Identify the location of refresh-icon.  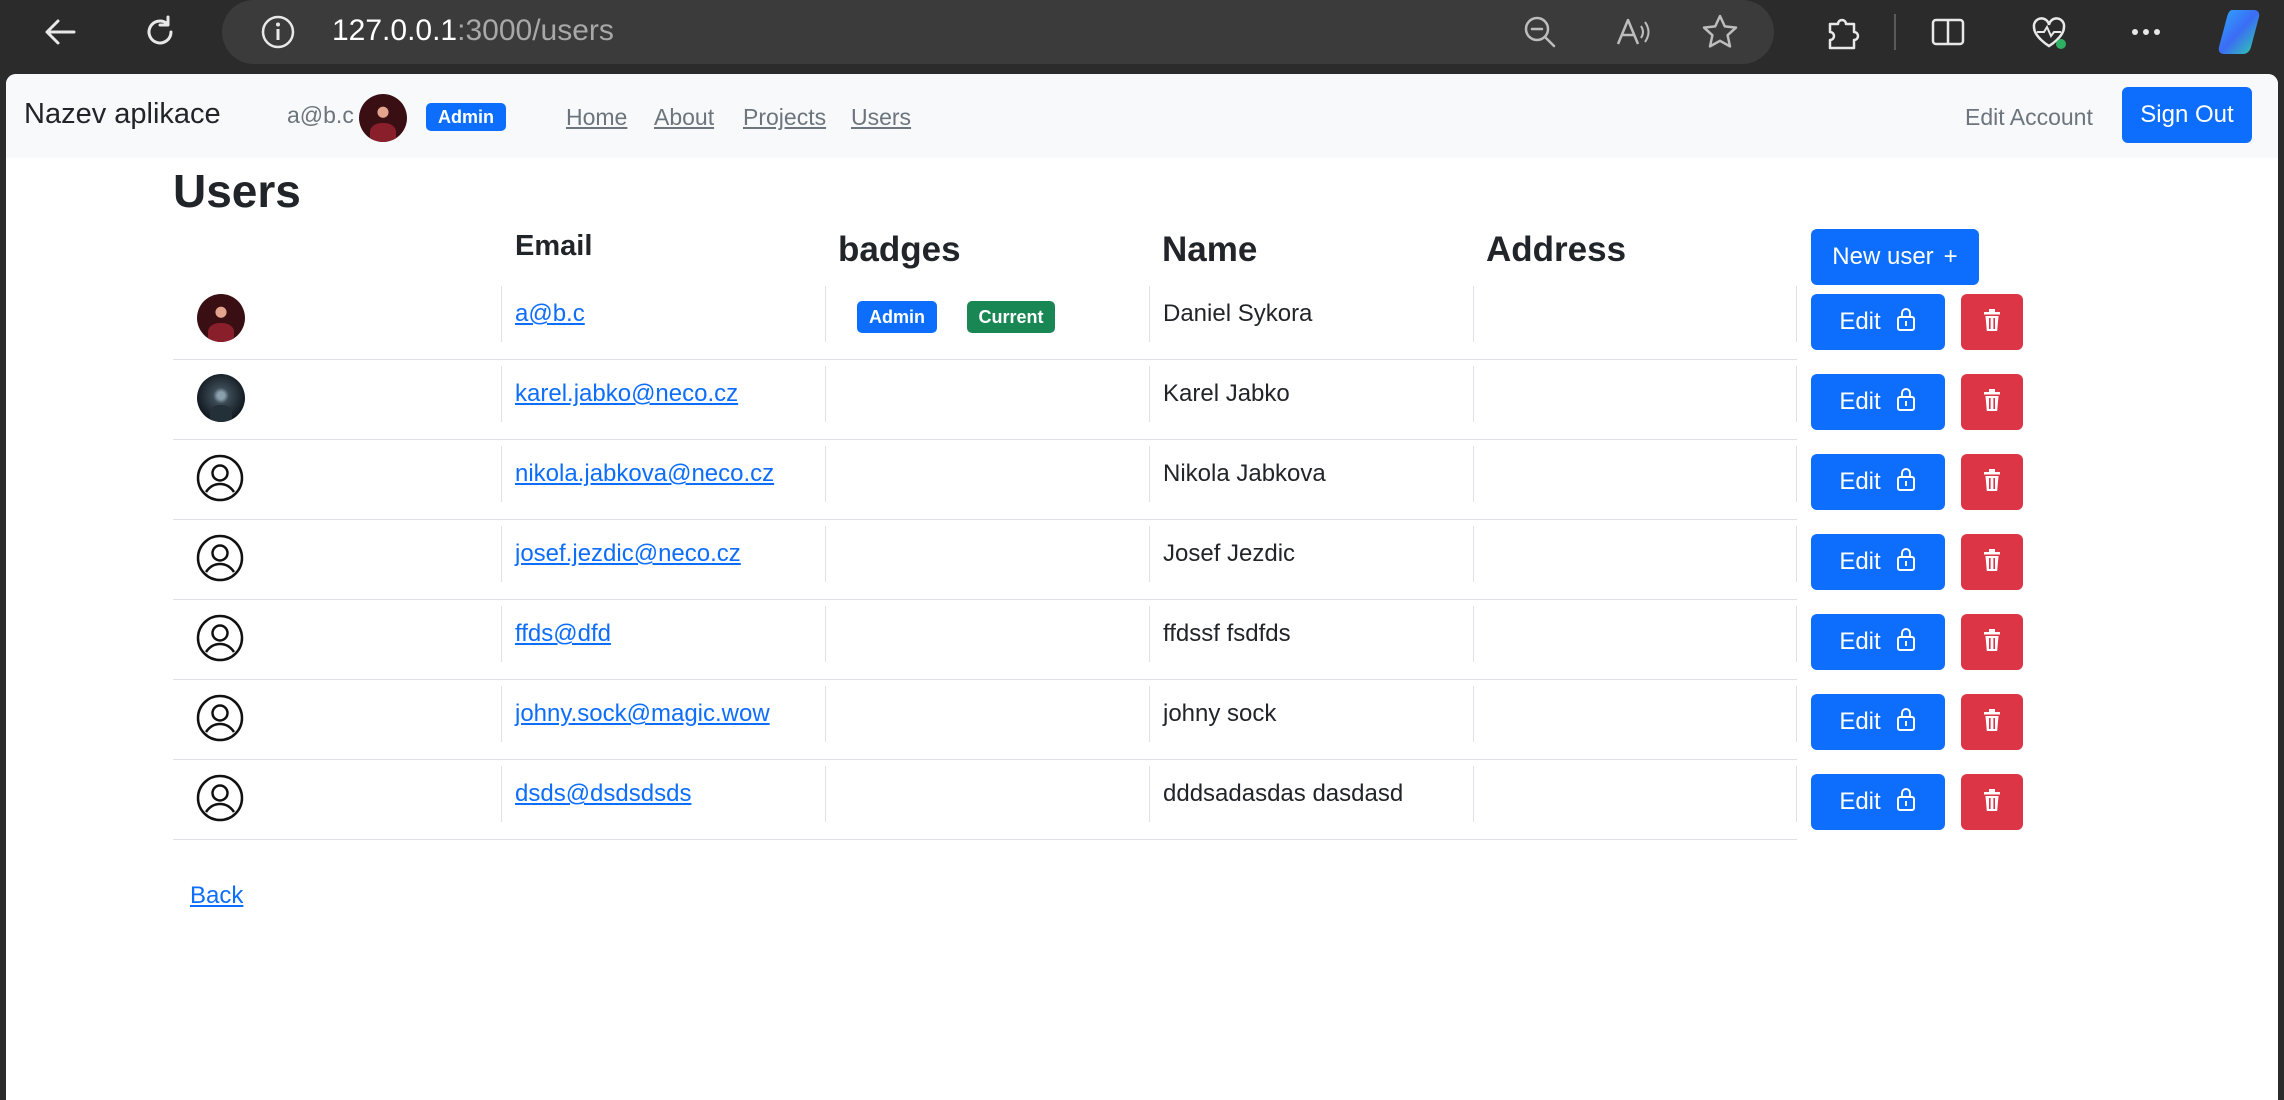
(160, 32).